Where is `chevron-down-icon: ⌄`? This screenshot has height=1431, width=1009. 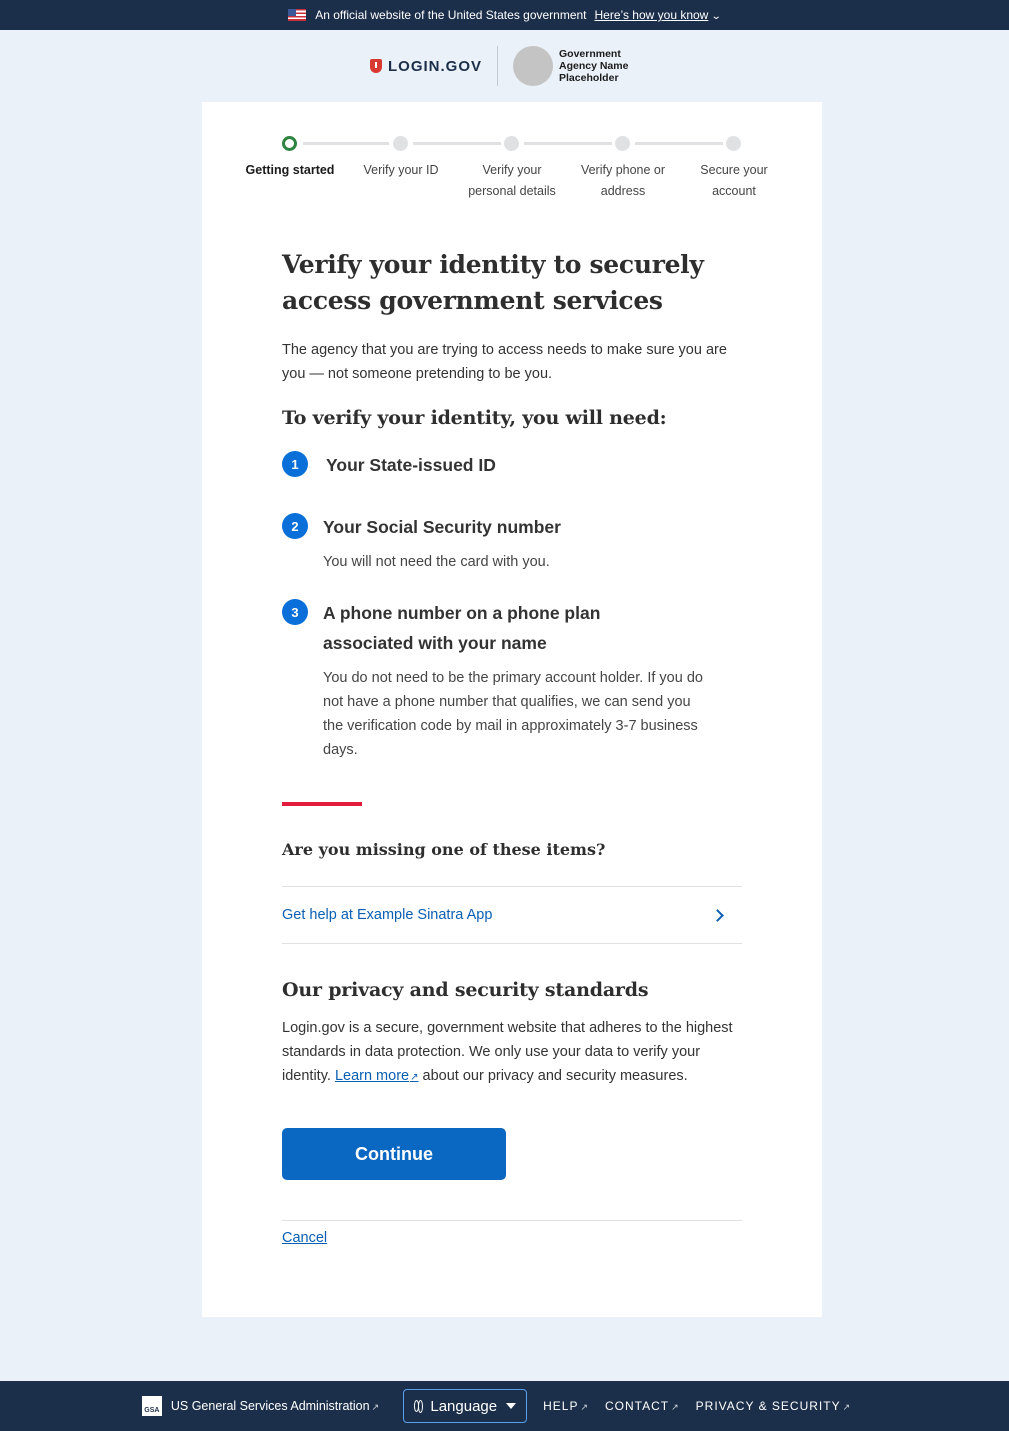 chevron-down-icon: ⌄ is located at coordinates (717, 16).